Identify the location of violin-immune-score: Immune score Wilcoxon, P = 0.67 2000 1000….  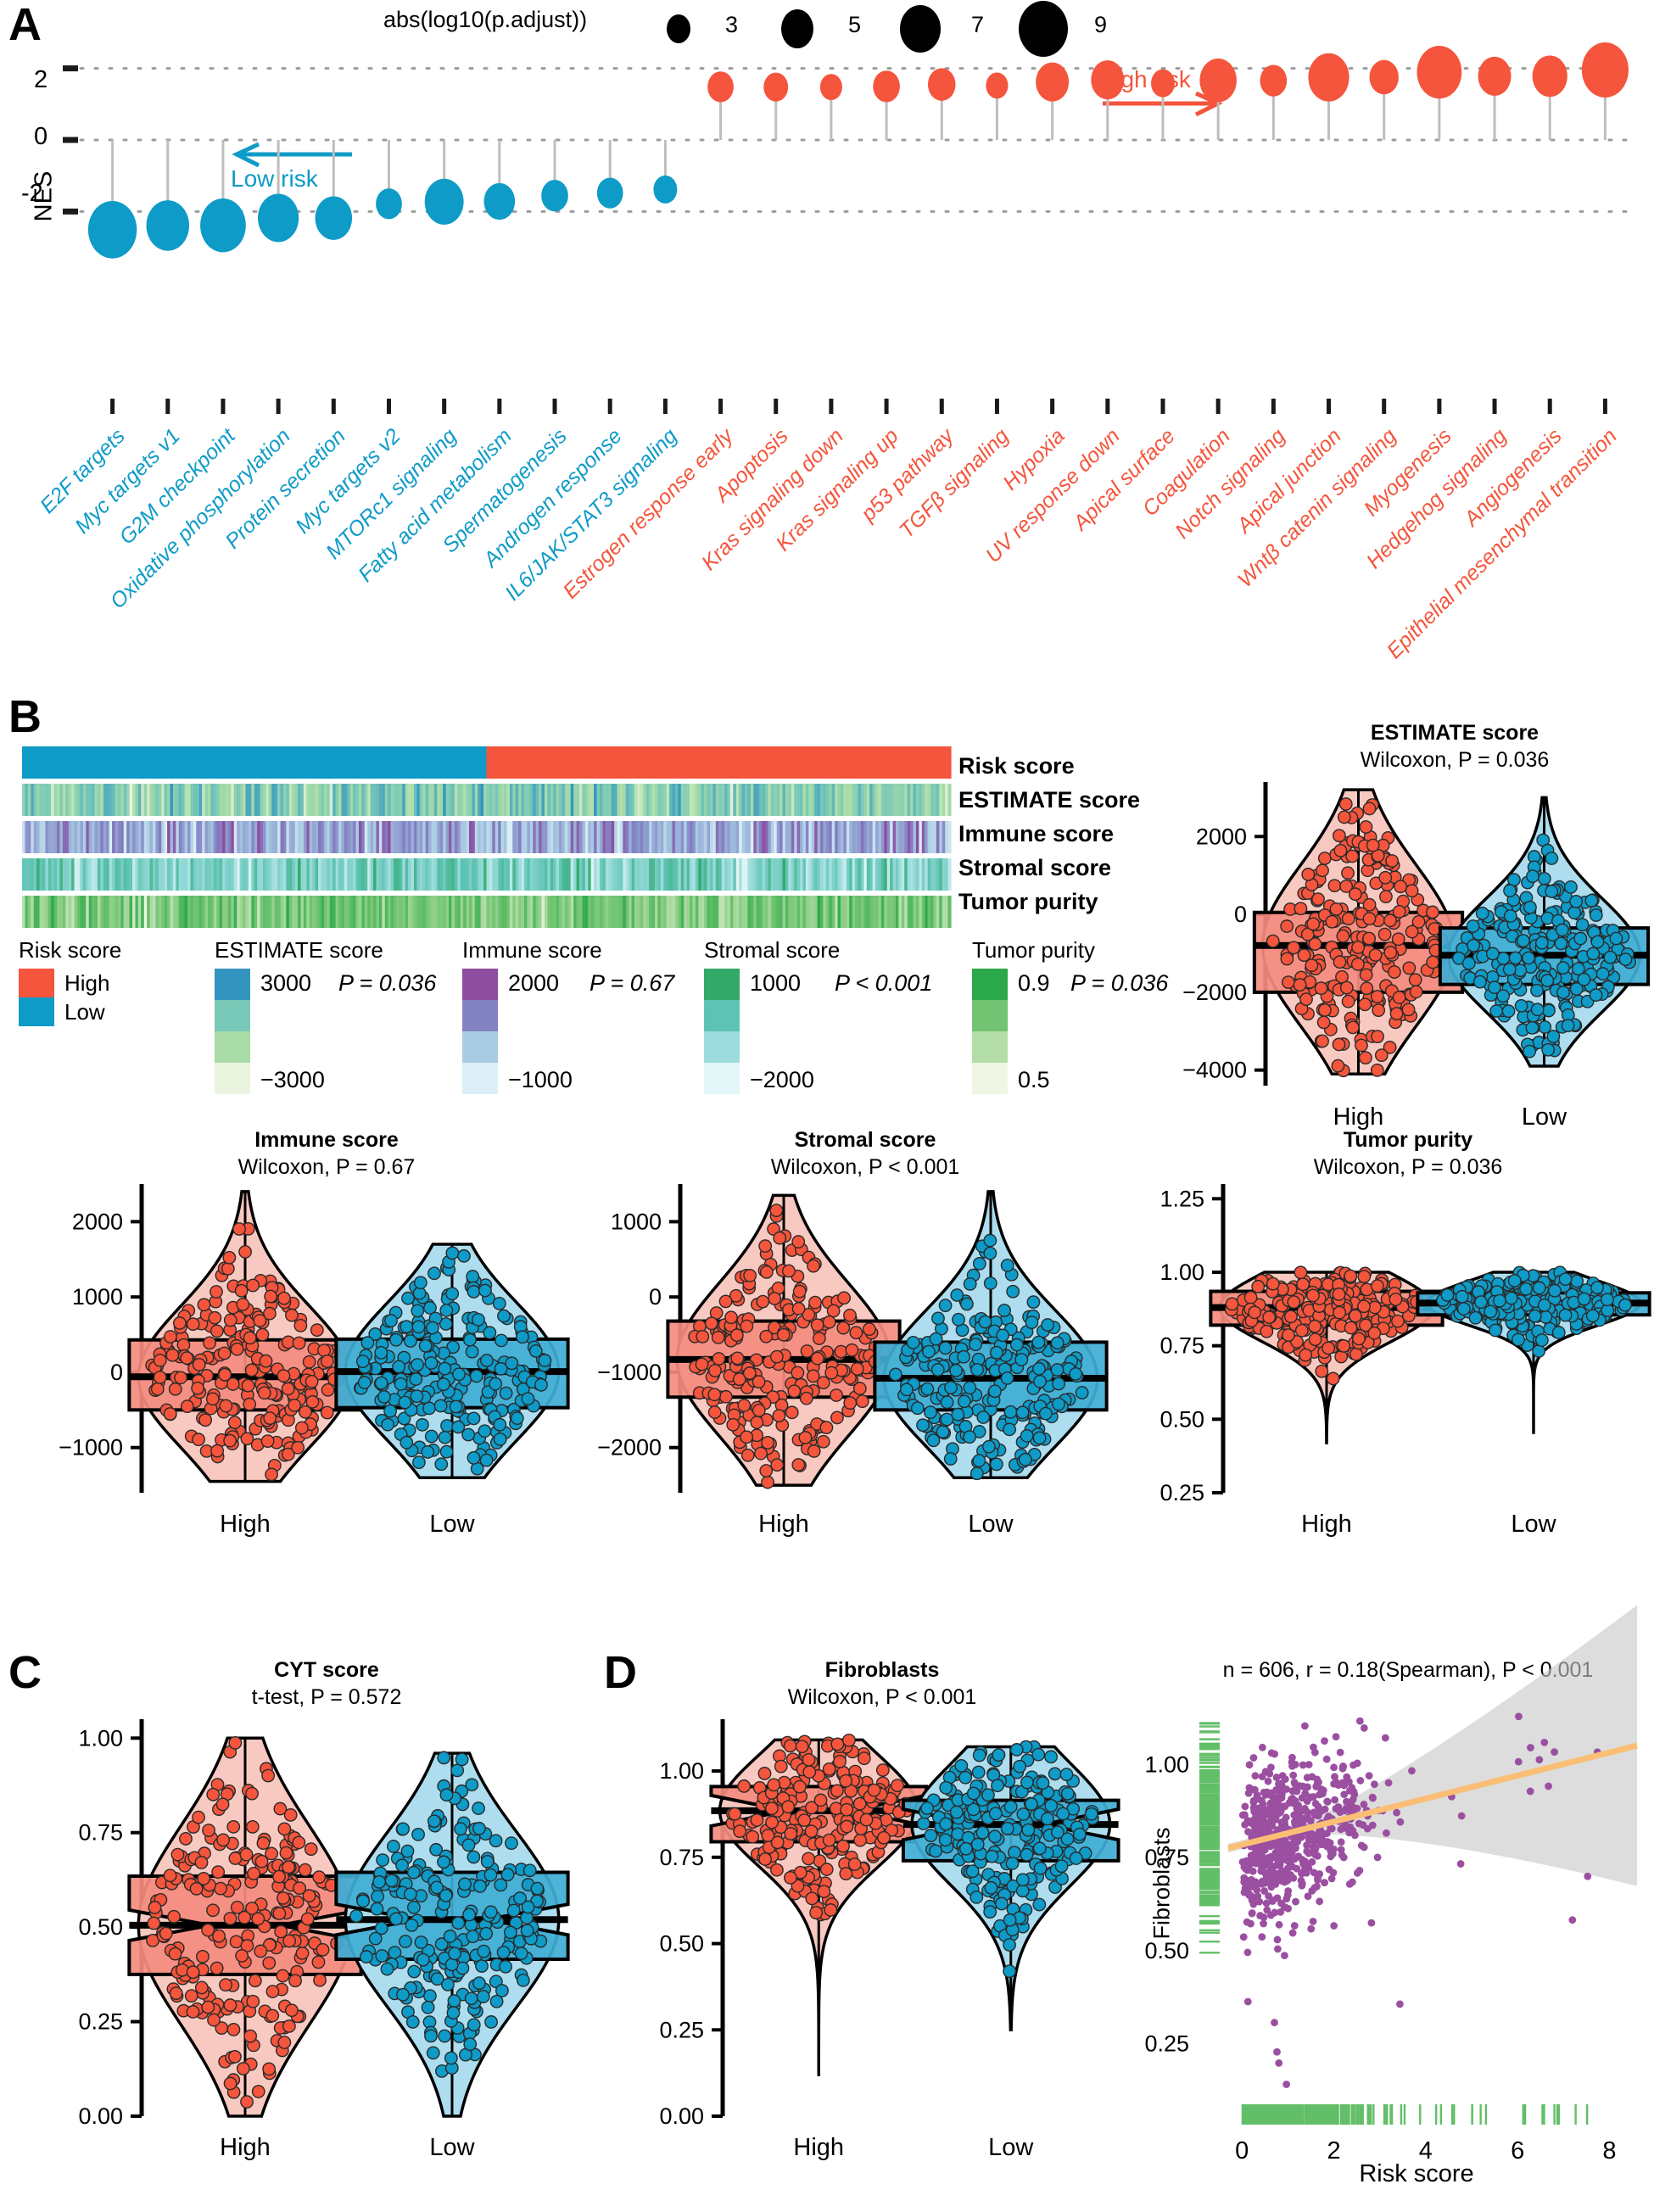
(310, 1349).